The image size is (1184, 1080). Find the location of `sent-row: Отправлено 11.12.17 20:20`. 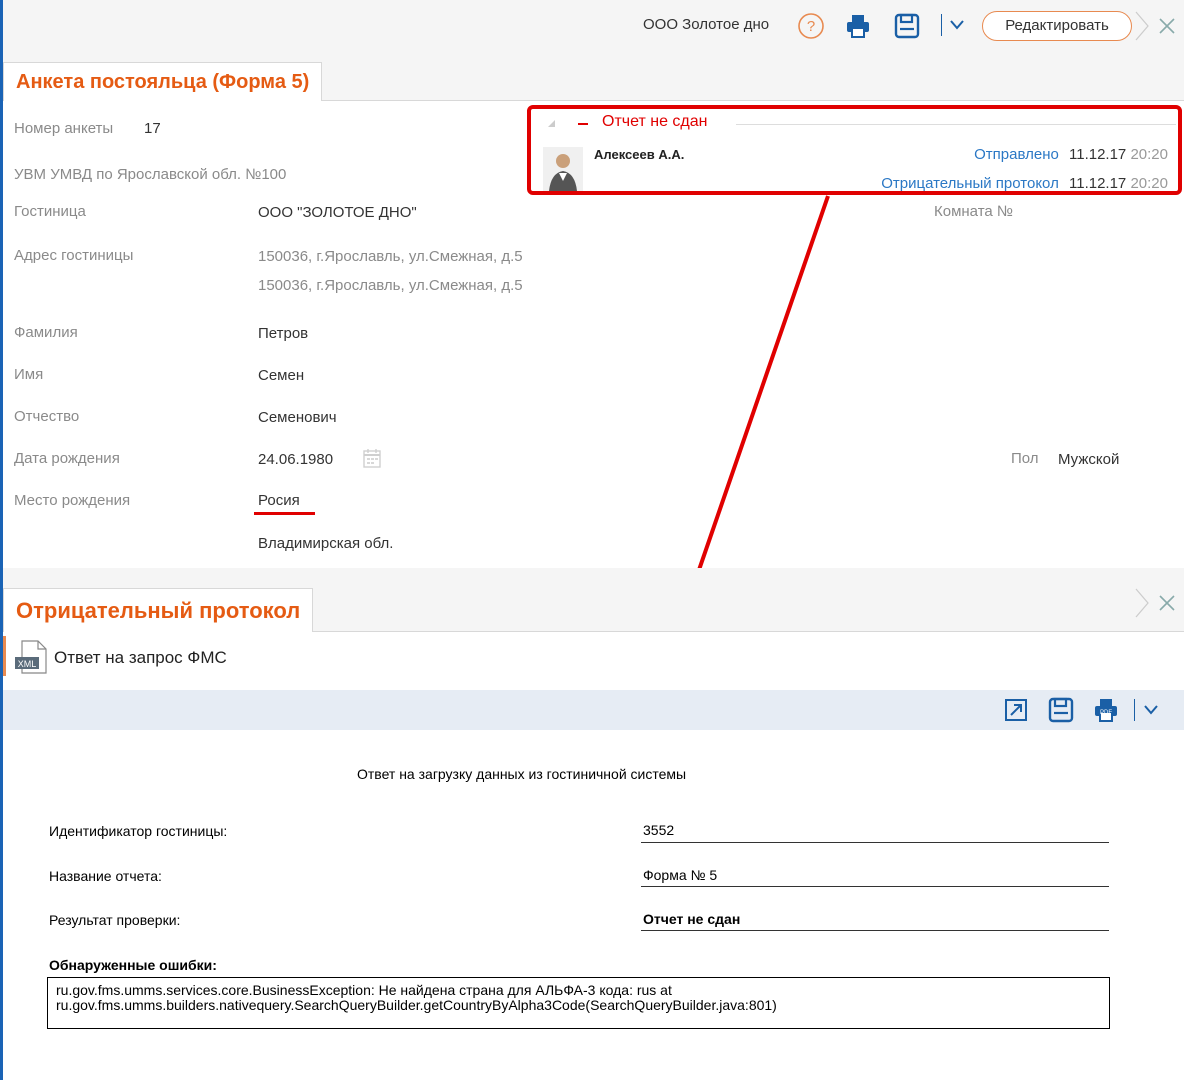

sent-row: Отправлено 11.12.17 20:20 is located at coordinates (1071, 154).